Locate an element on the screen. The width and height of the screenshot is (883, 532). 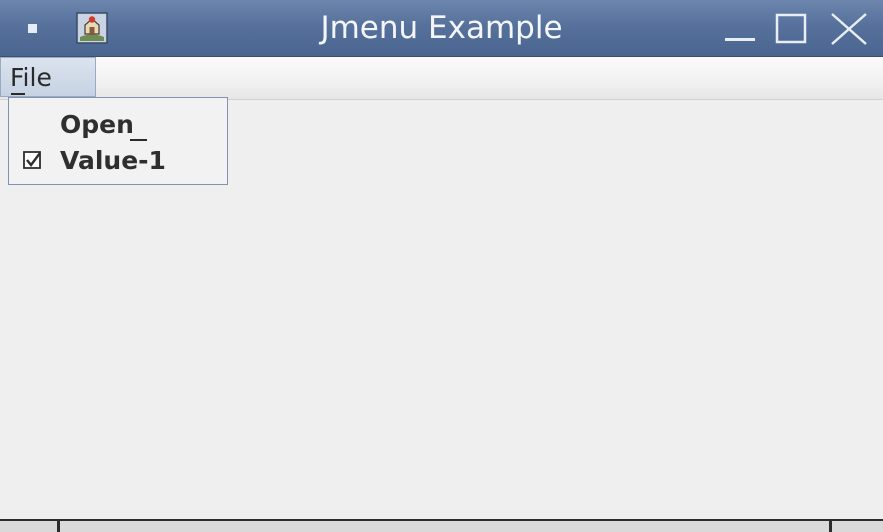
menu-item-open: Open is located at coordinates (118, 125).